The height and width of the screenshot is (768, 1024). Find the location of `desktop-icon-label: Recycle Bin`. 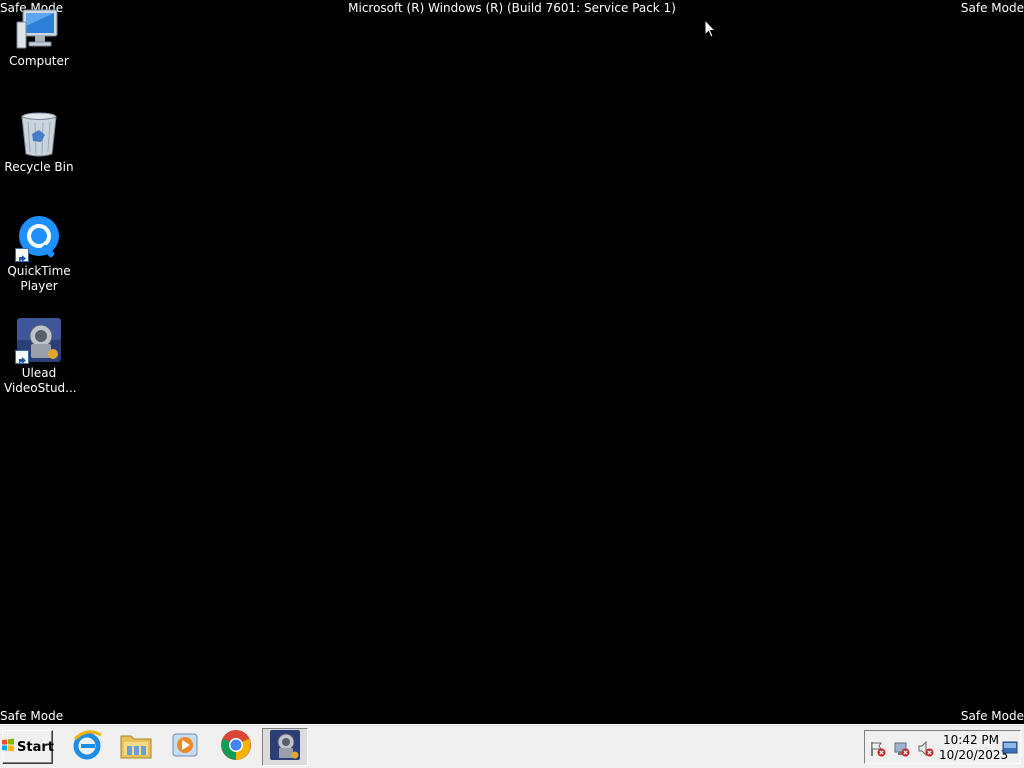

desktop-icon-label: Recycle Bin is located at coordinates (39, 167).